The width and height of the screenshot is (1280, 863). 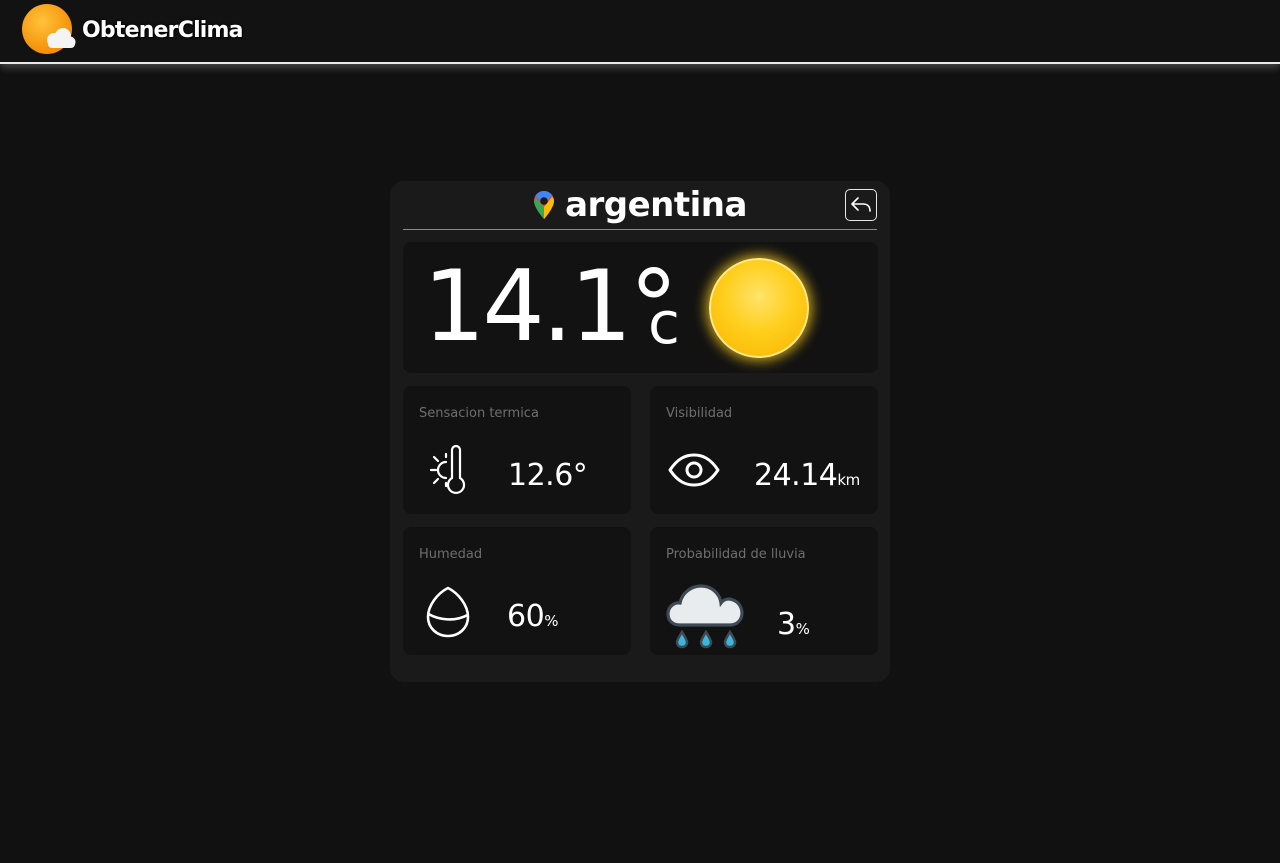 What do you see at coordinates (796, 475) in the screenshot?
I see `visibility-number: 24.14` at bounding box center [796, 475].